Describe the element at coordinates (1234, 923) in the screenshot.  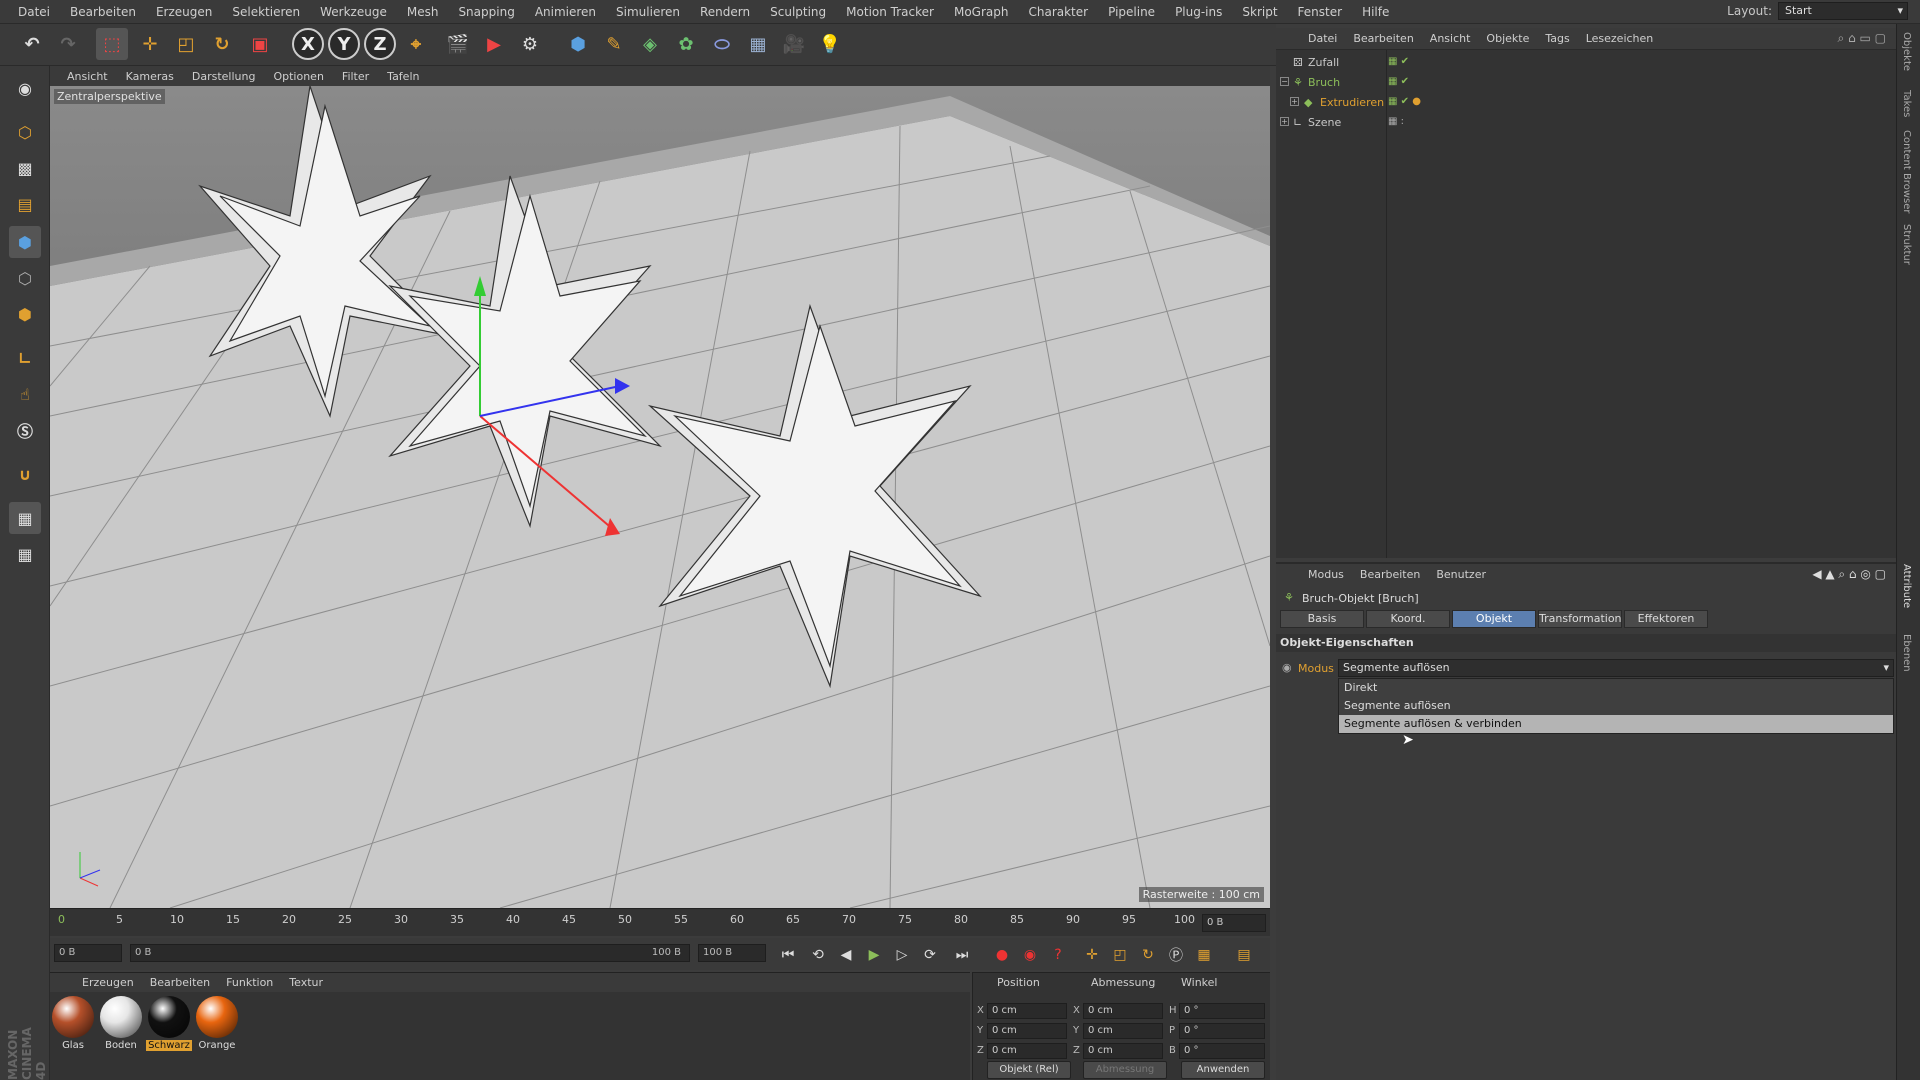
I see `current-frame-field: 0 B` at that location.